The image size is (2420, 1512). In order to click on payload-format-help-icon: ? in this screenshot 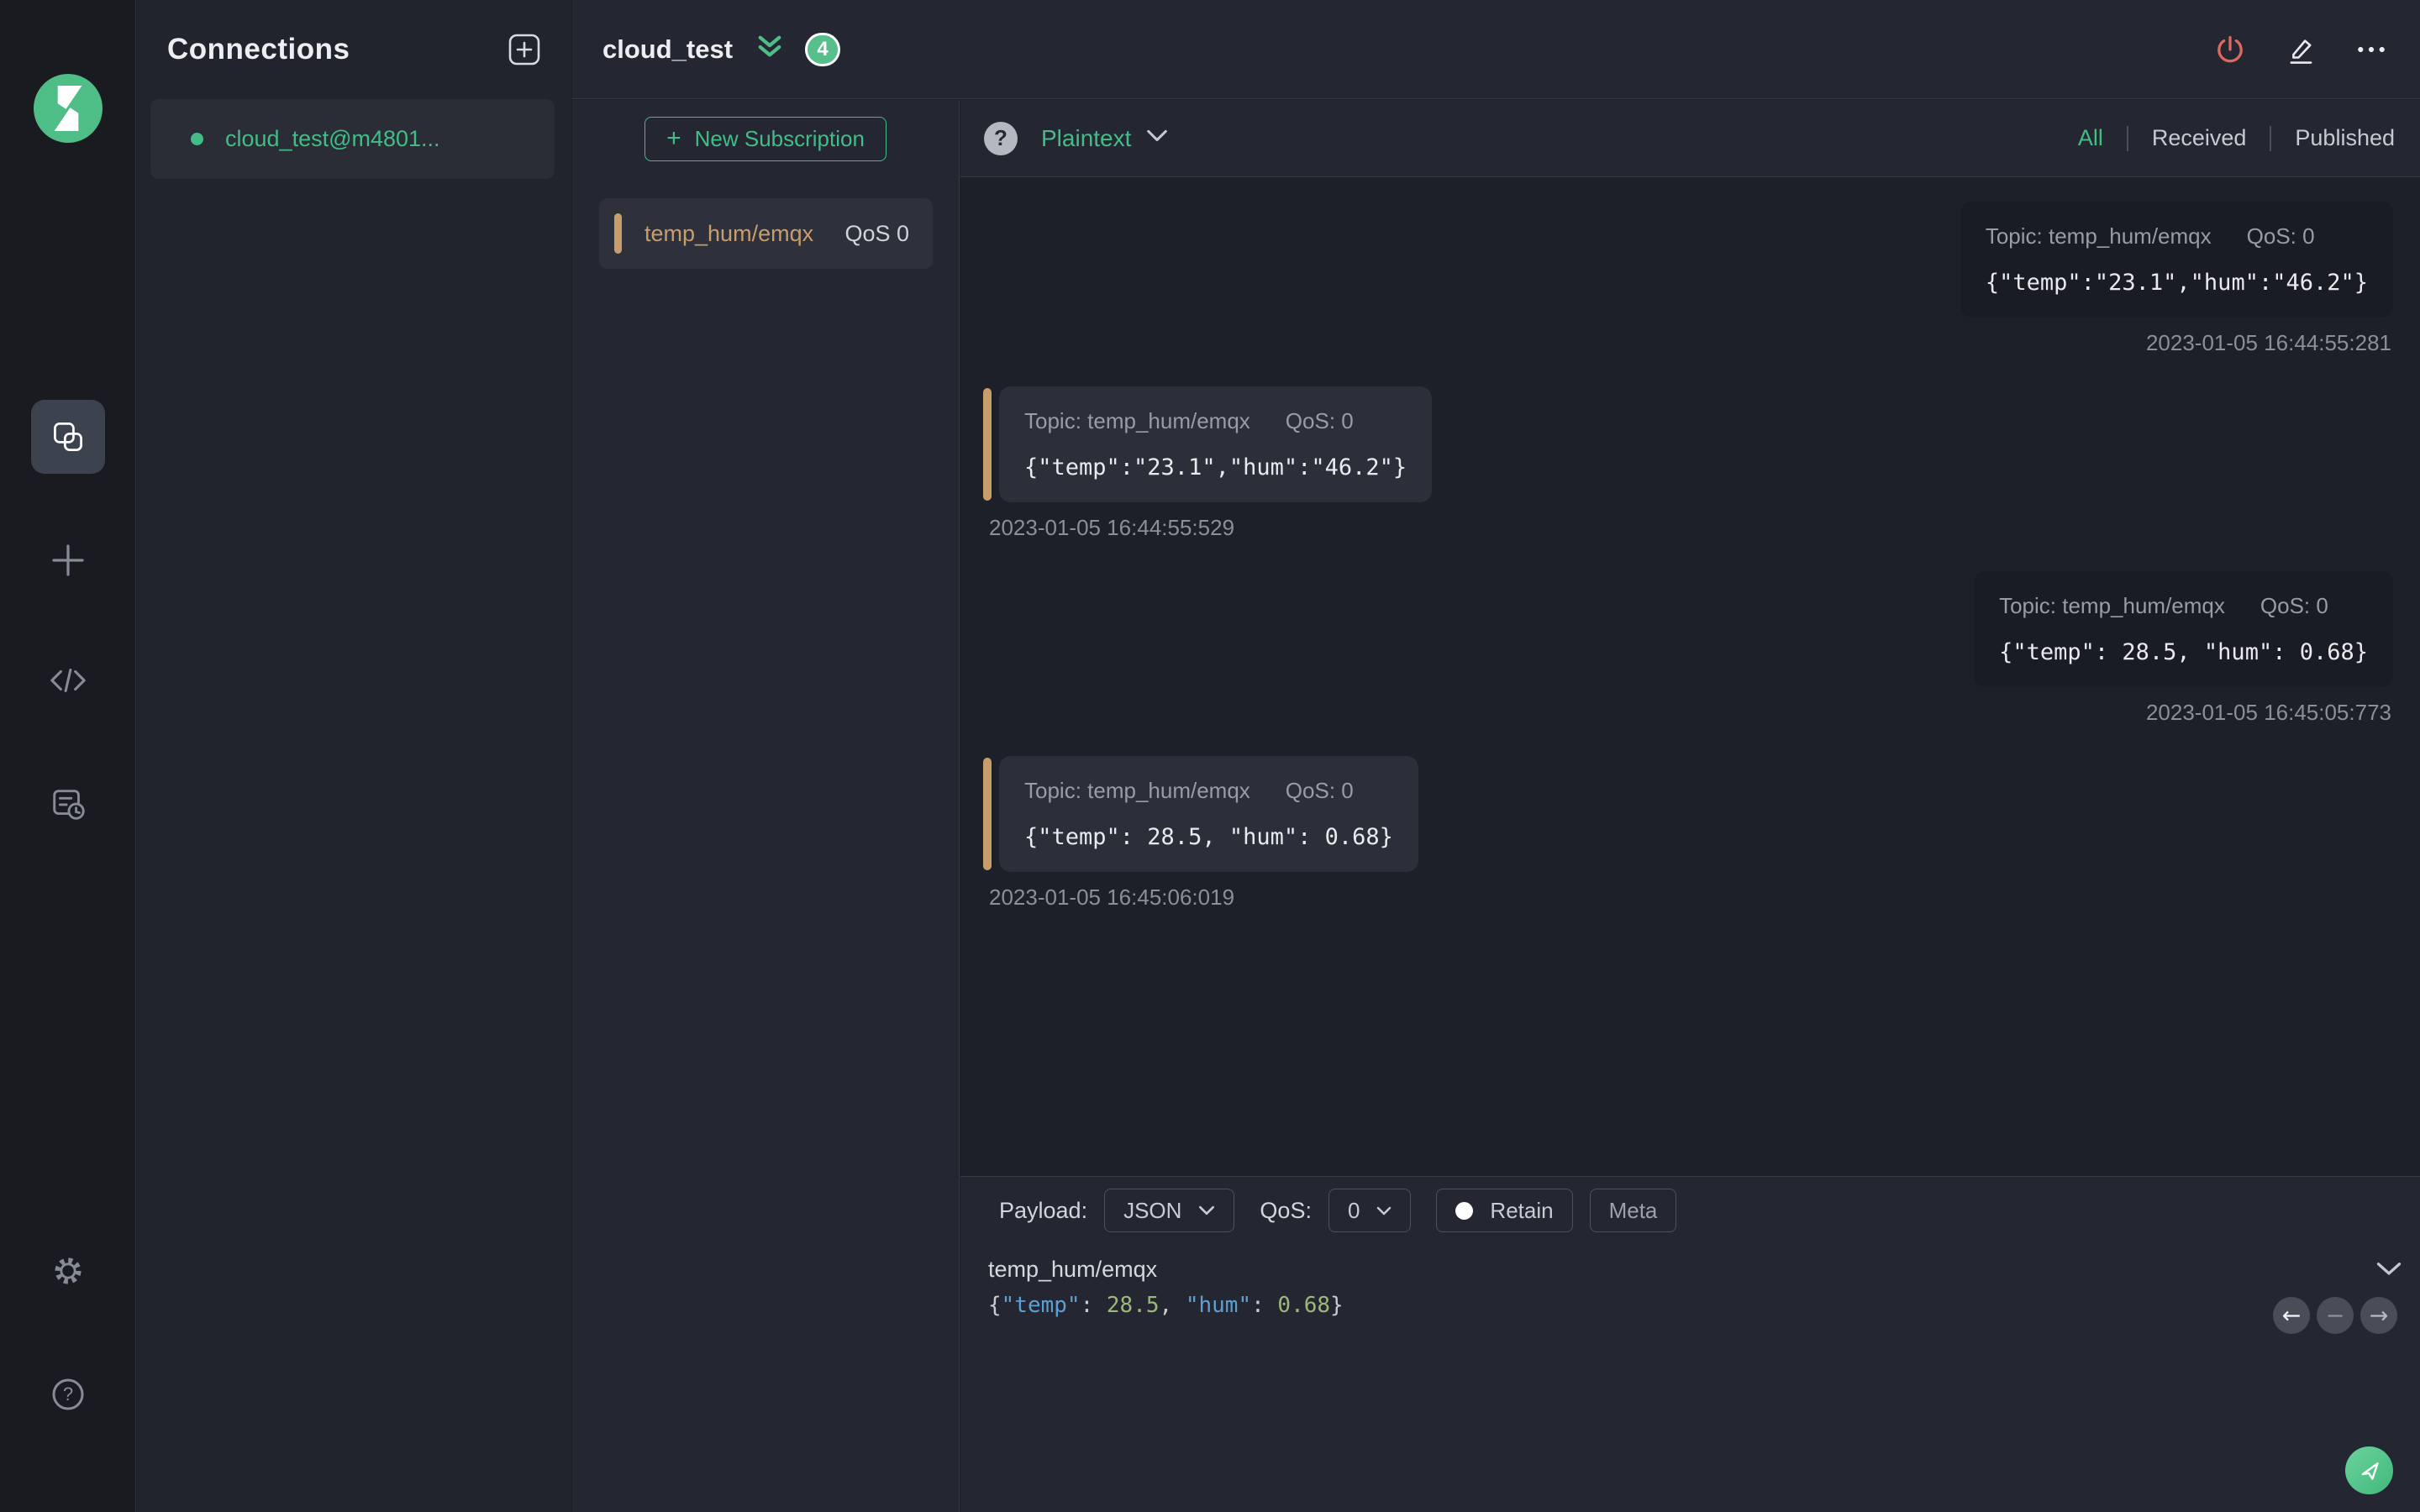, I will do `click(1001, 138)`.